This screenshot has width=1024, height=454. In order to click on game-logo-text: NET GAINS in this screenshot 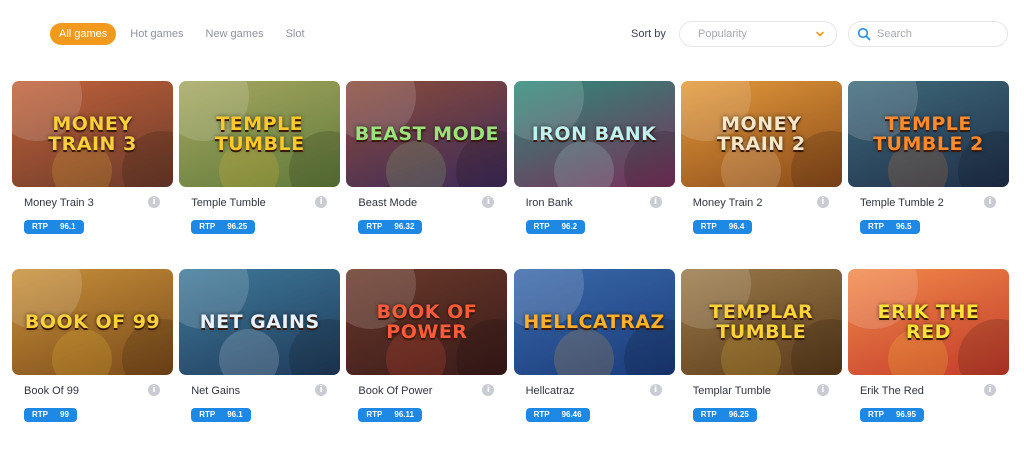, I will do `click(259, 322)`.